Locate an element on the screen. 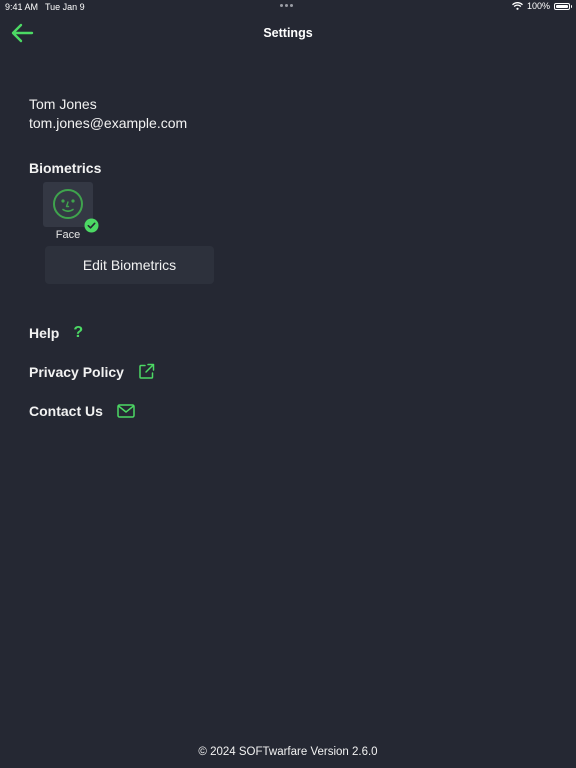 This screenshot has width=576, height=768. edit-biometrics-button: Edit Biometrics is located at coordinates (129, 265).